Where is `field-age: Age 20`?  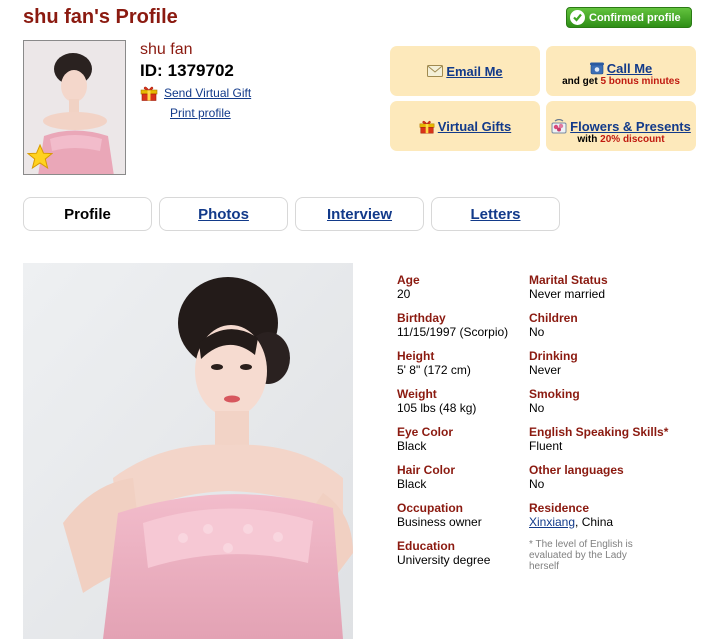 field-age: Age 20 is located at coordinates (408, 287).